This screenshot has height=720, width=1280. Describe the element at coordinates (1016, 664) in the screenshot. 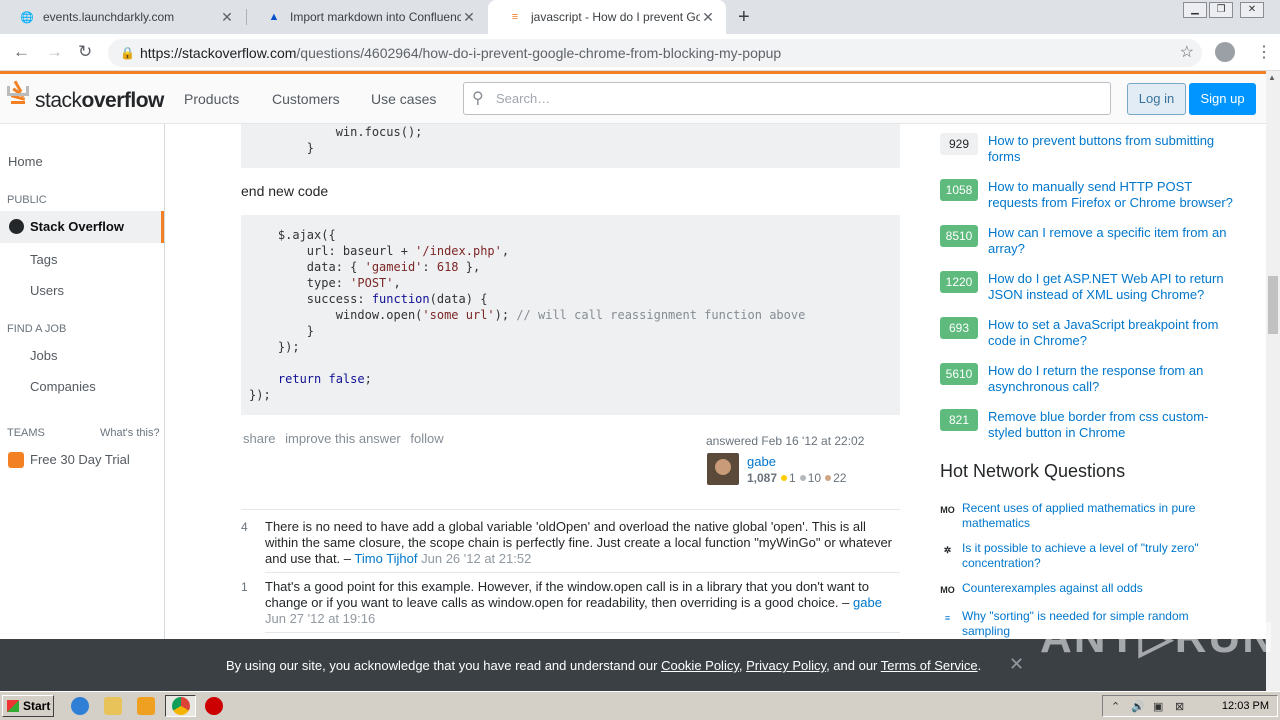

I see `close-icon: ✕` at that location.